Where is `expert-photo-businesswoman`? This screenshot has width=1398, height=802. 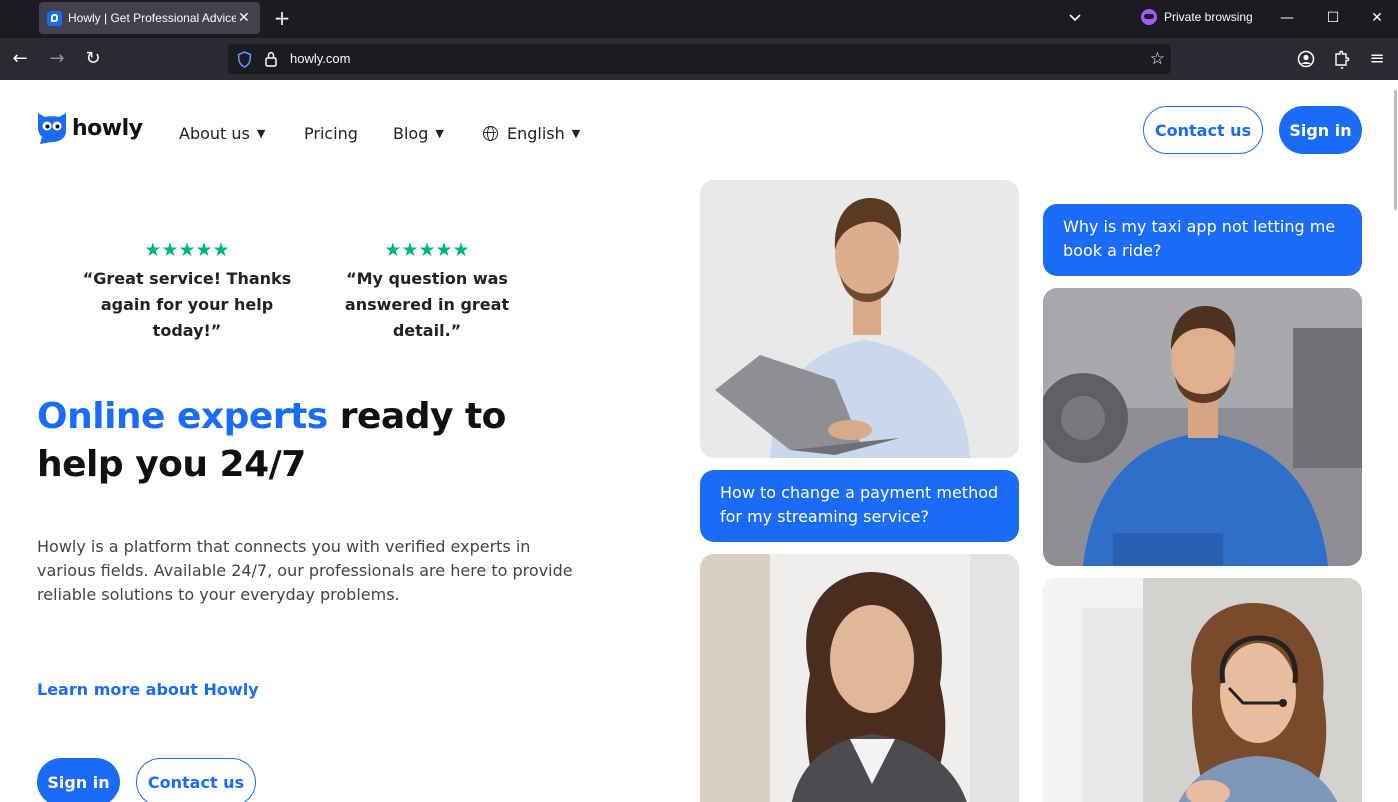 expert-photo-businesswoman is located at coordinates (859, 678).